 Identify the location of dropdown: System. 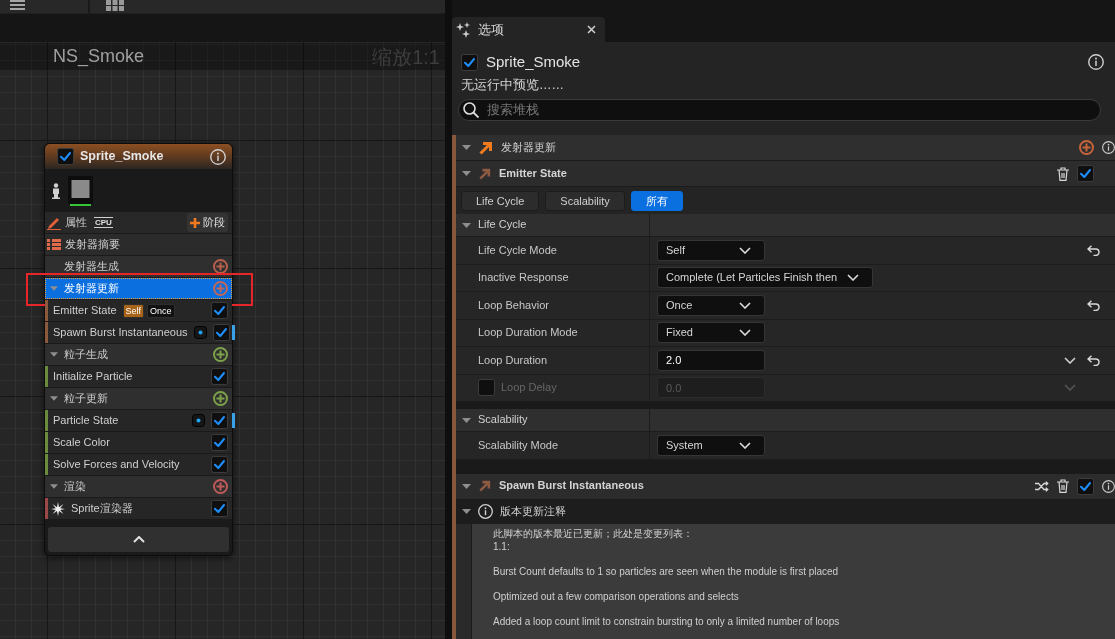
(711, 445).